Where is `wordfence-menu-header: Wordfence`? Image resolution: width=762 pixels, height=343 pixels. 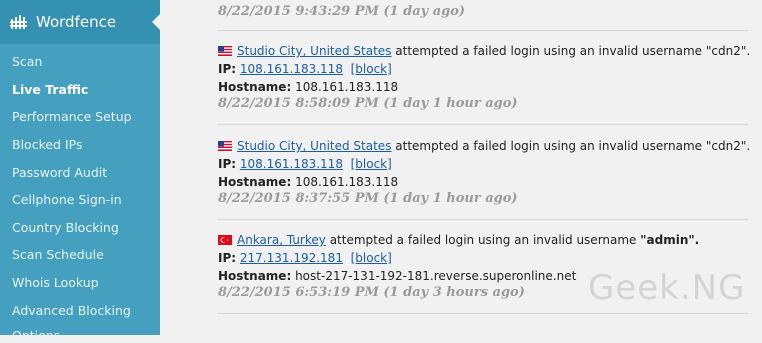 wordfence-menu-header: Wordfence is located at coordinates (80, 22).